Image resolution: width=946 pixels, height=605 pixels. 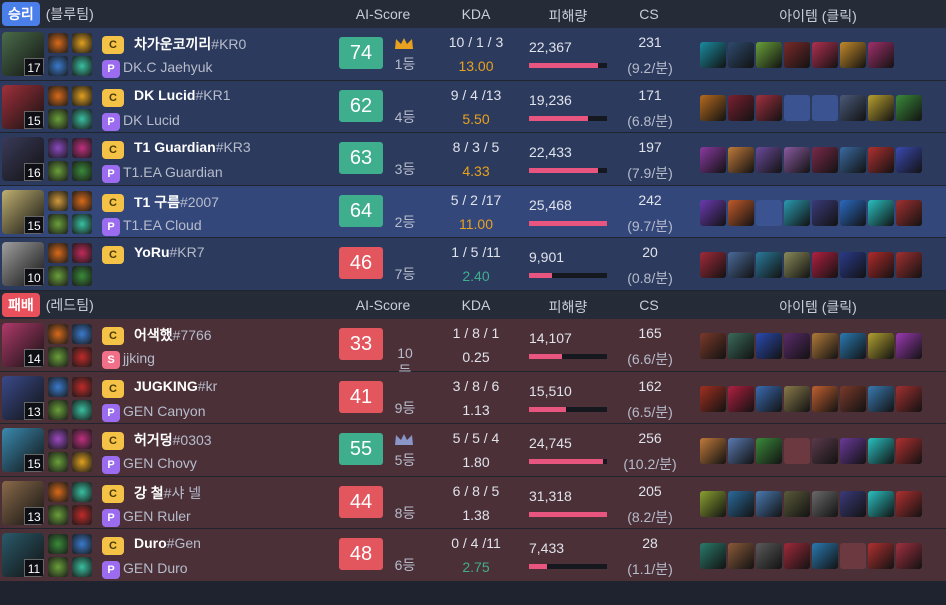 What do you see at coordinates (167, 493) in the screenshot?
I see `summoner-name: 강 철#샤 넬` at bounding box center [167, 493].